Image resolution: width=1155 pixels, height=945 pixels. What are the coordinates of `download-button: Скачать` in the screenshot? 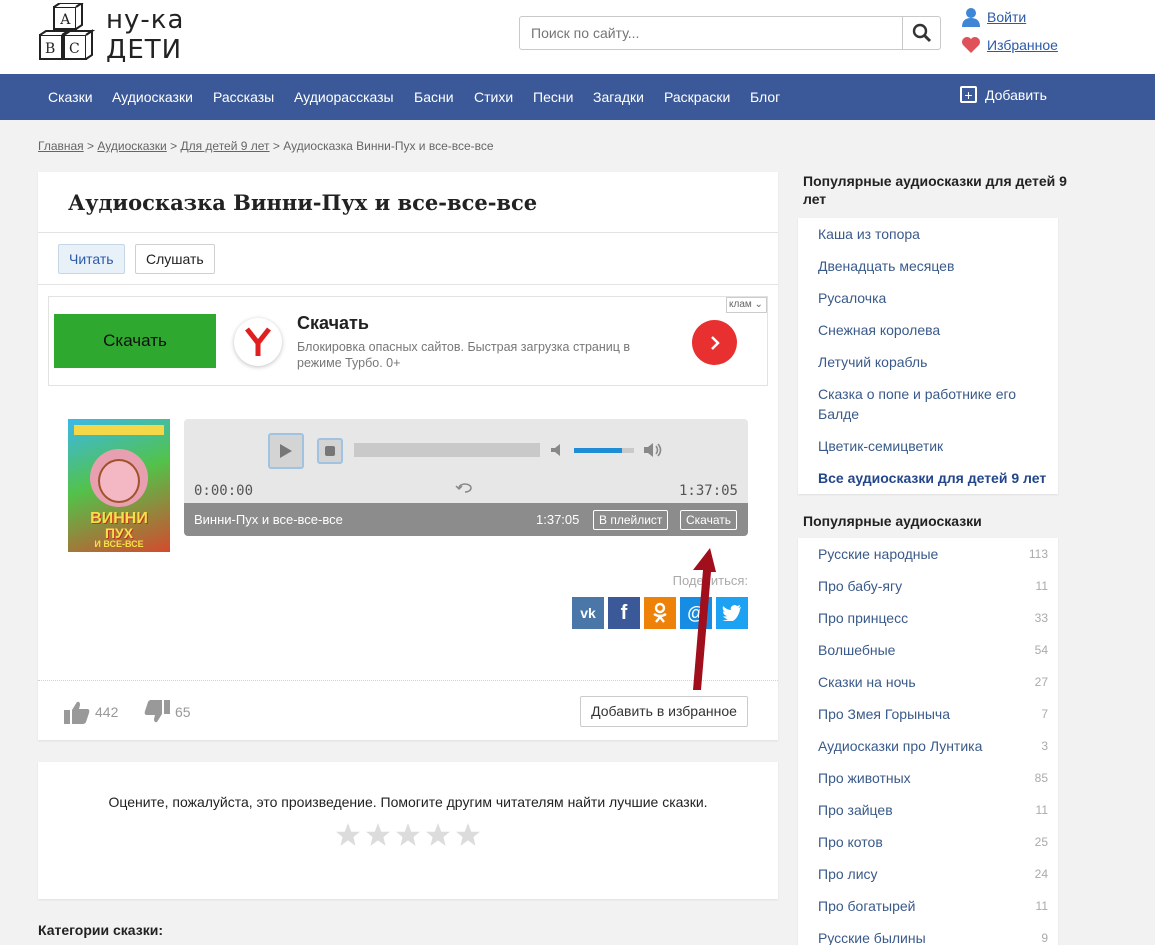 It's located at (708, 520).